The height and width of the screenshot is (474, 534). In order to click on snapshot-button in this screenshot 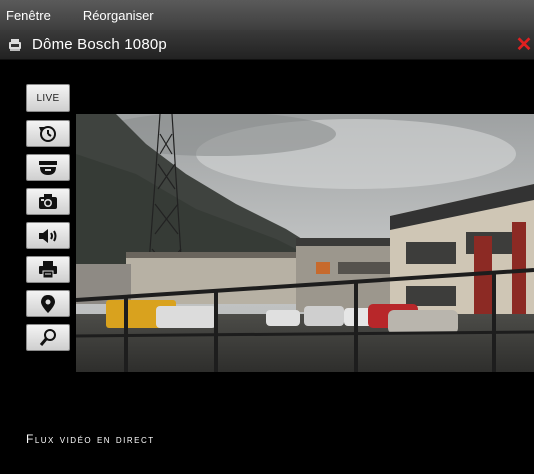, I will do `click(48, 201)`.